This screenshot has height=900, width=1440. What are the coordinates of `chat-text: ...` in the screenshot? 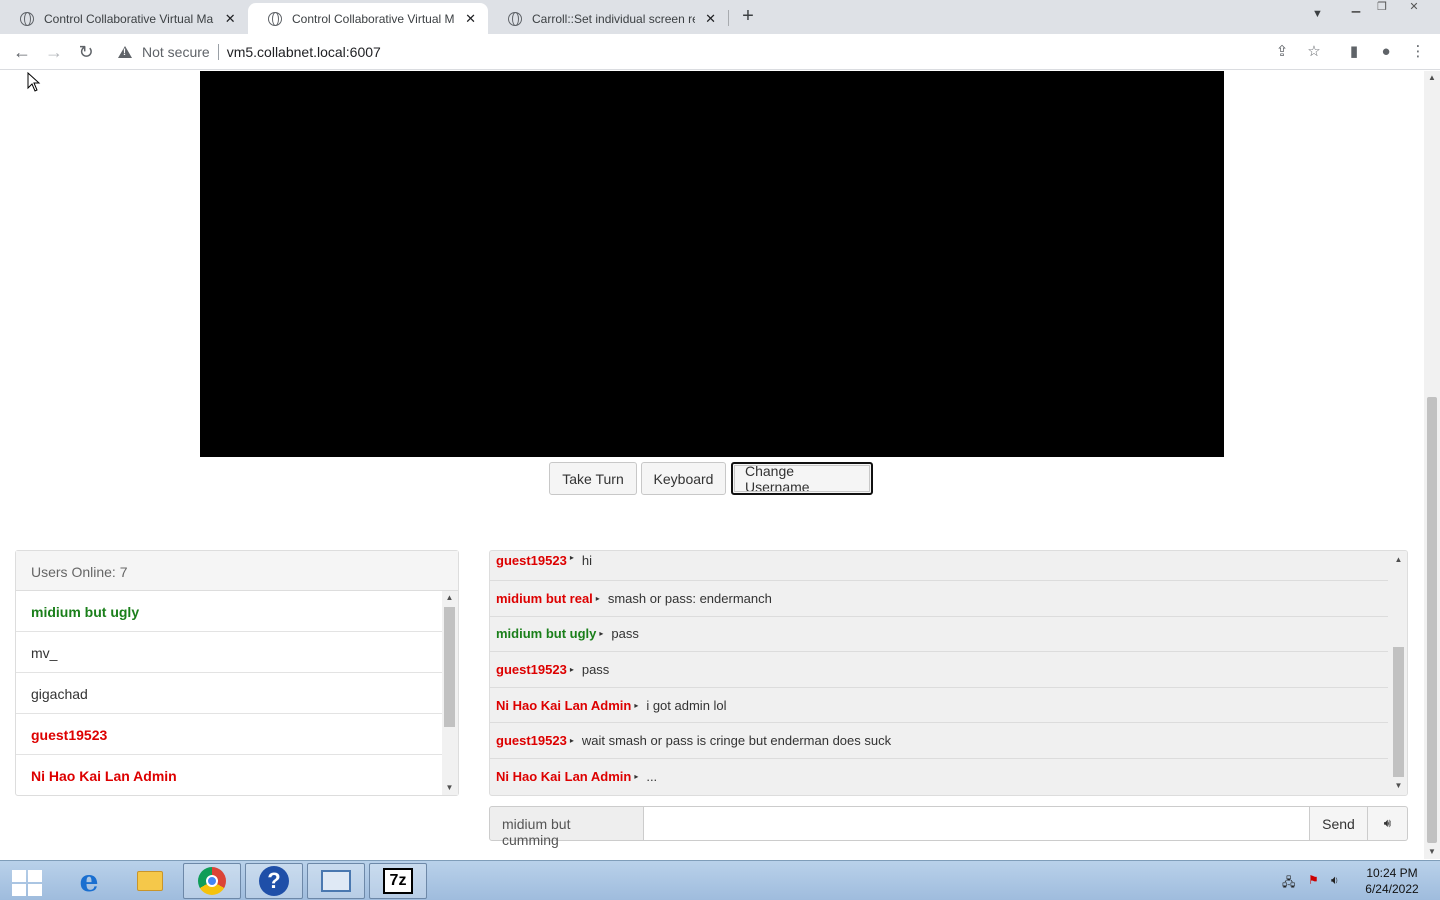 It's located at (652, 777).